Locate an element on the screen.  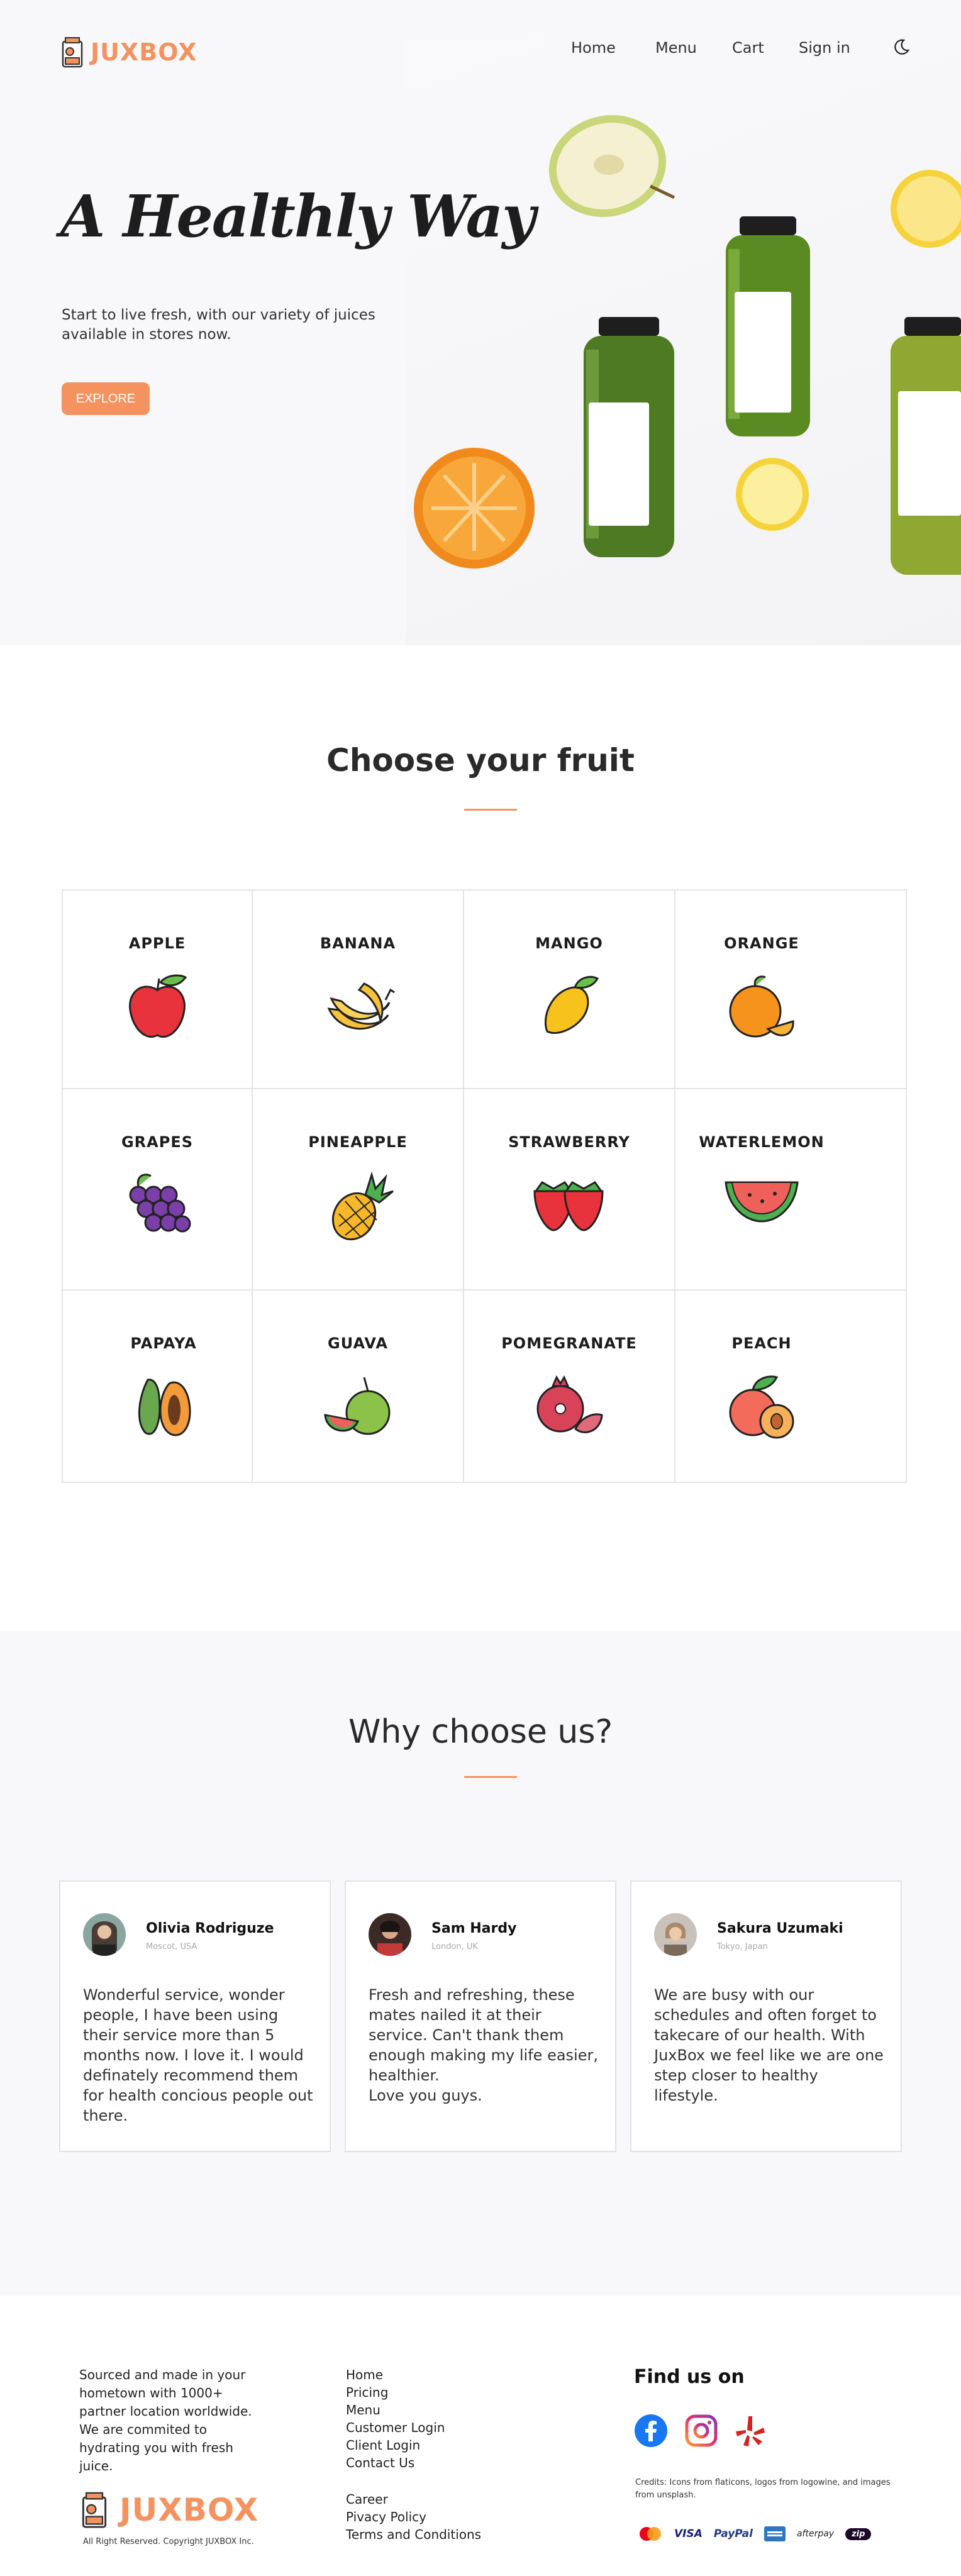
visa-logo: VISA is located at coordinates (688, 2534).